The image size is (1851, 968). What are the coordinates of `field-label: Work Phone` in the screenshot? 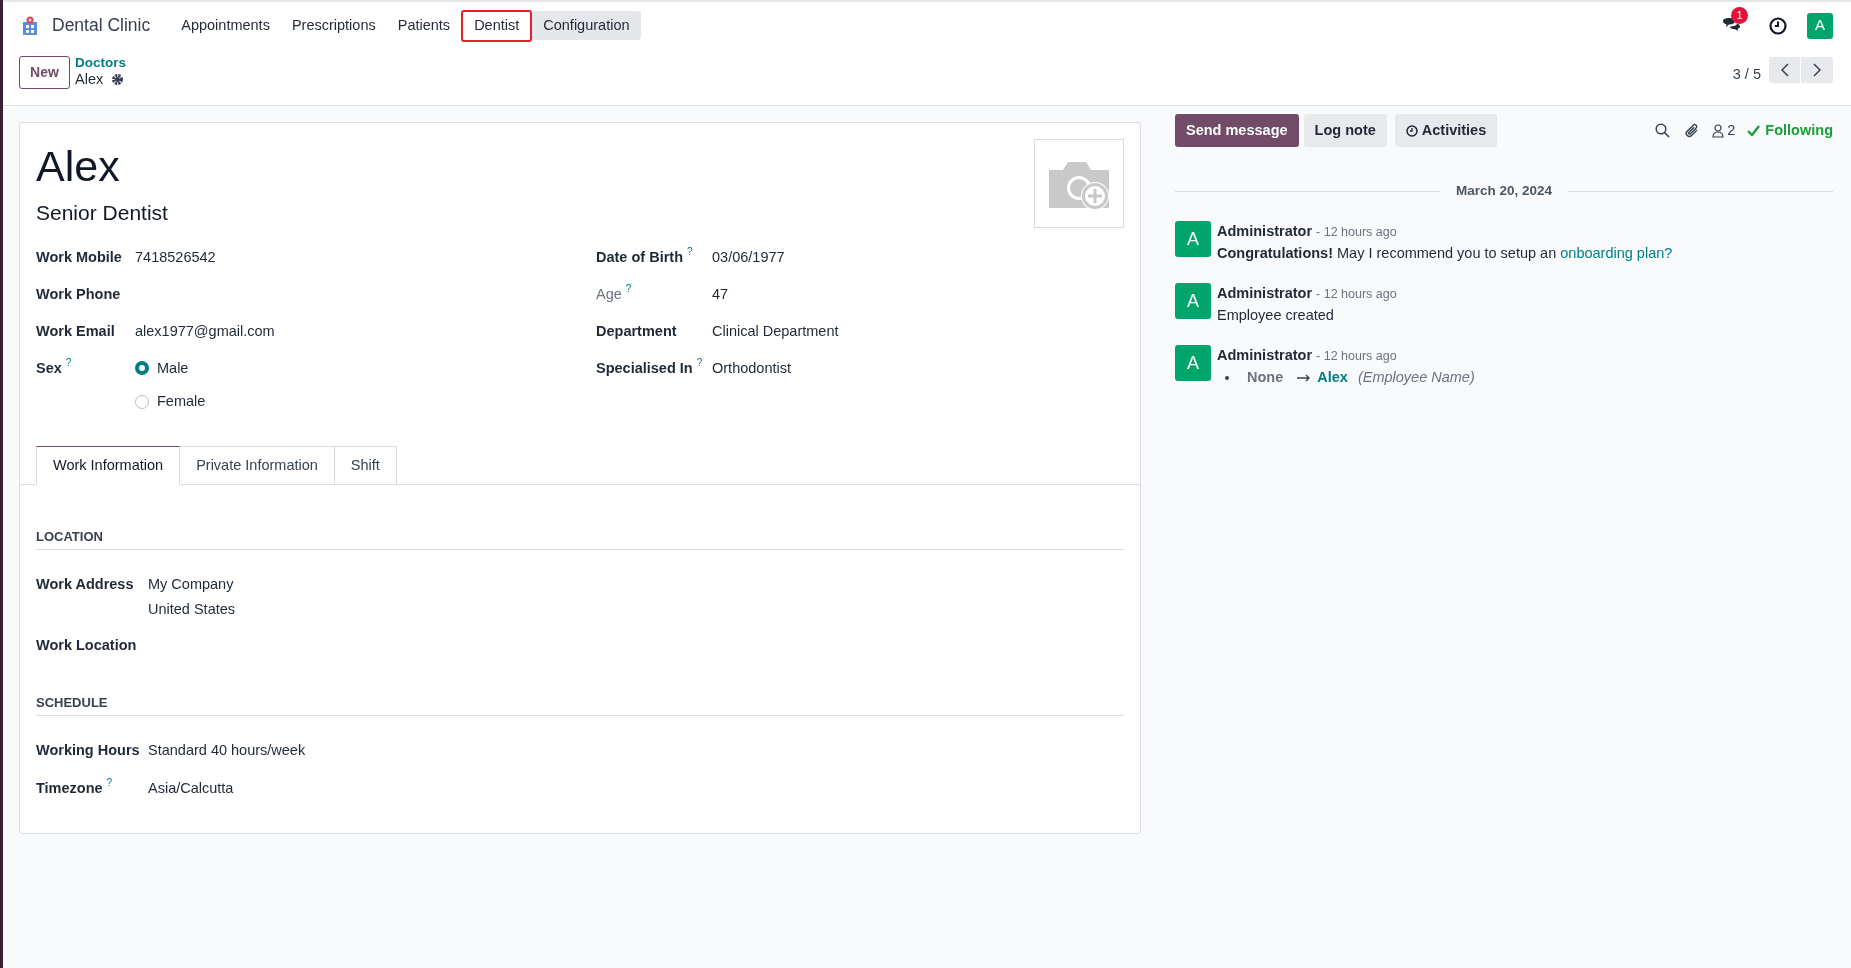 It's located at (78, 294).